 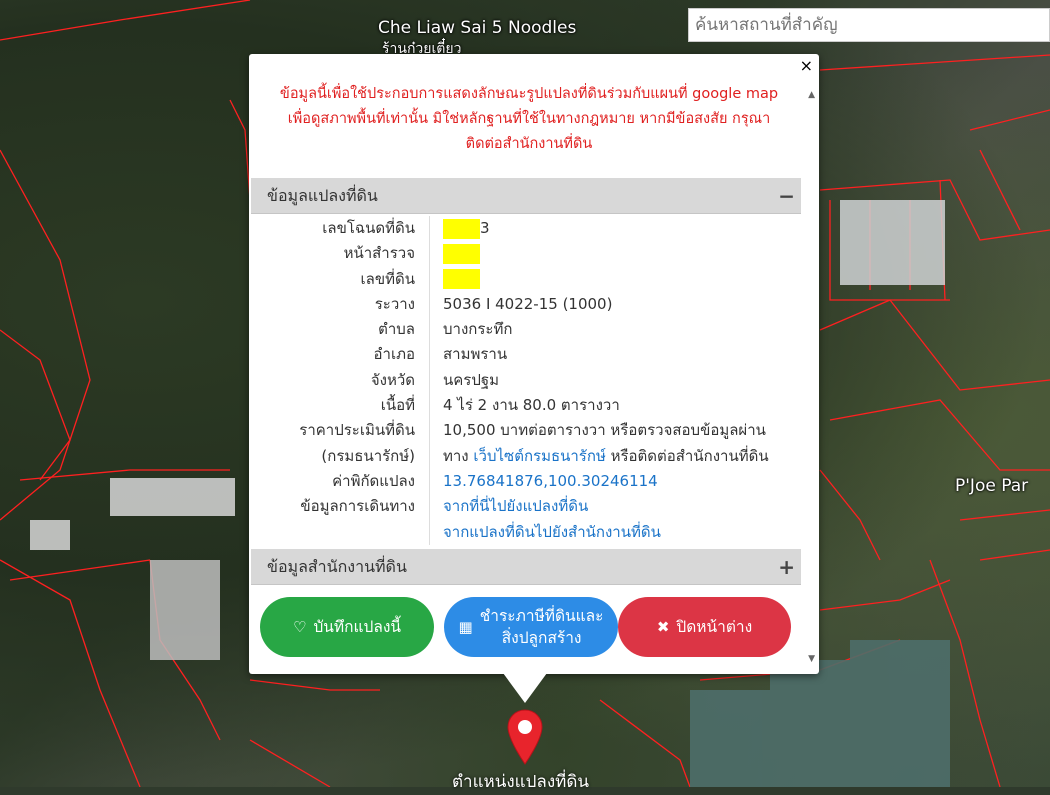 I want to click on row-district: อำเภอ สามพราน, so click(x=526, y=355).